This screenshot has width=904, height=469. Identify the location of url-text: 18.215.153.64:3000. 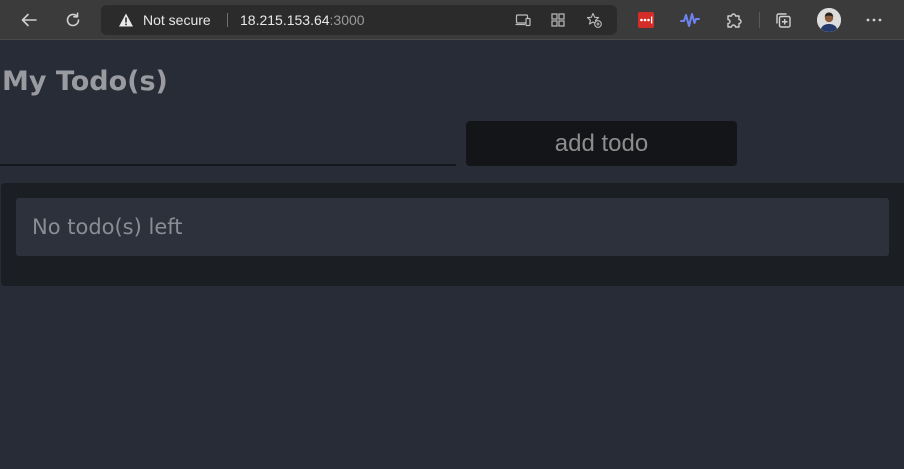
(302, 20).